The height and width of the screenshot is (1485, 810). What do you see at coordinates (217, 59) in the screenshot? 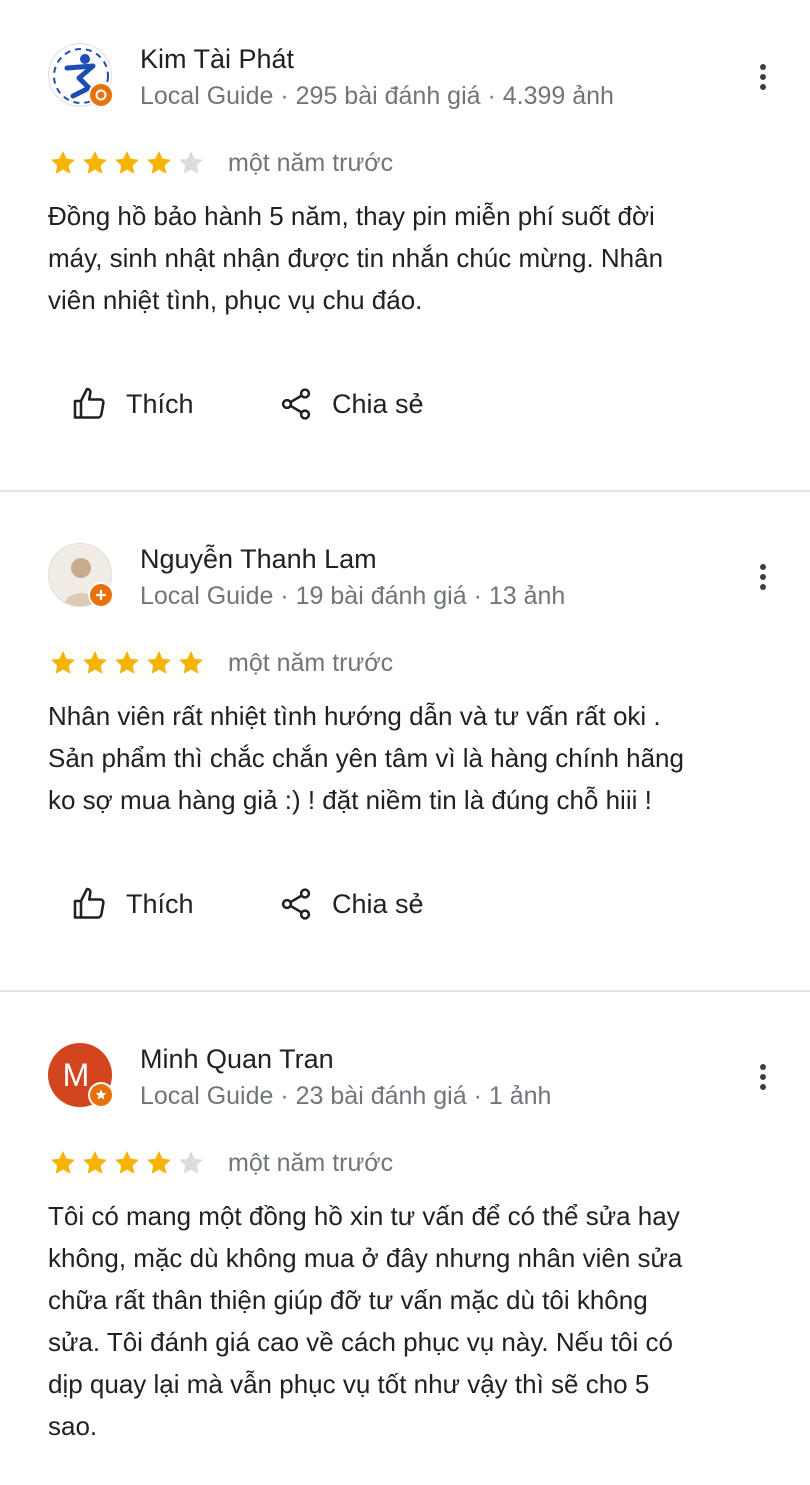
I see `reviewer-name: Kim Tài Phát` at bounding box center [217, 59].